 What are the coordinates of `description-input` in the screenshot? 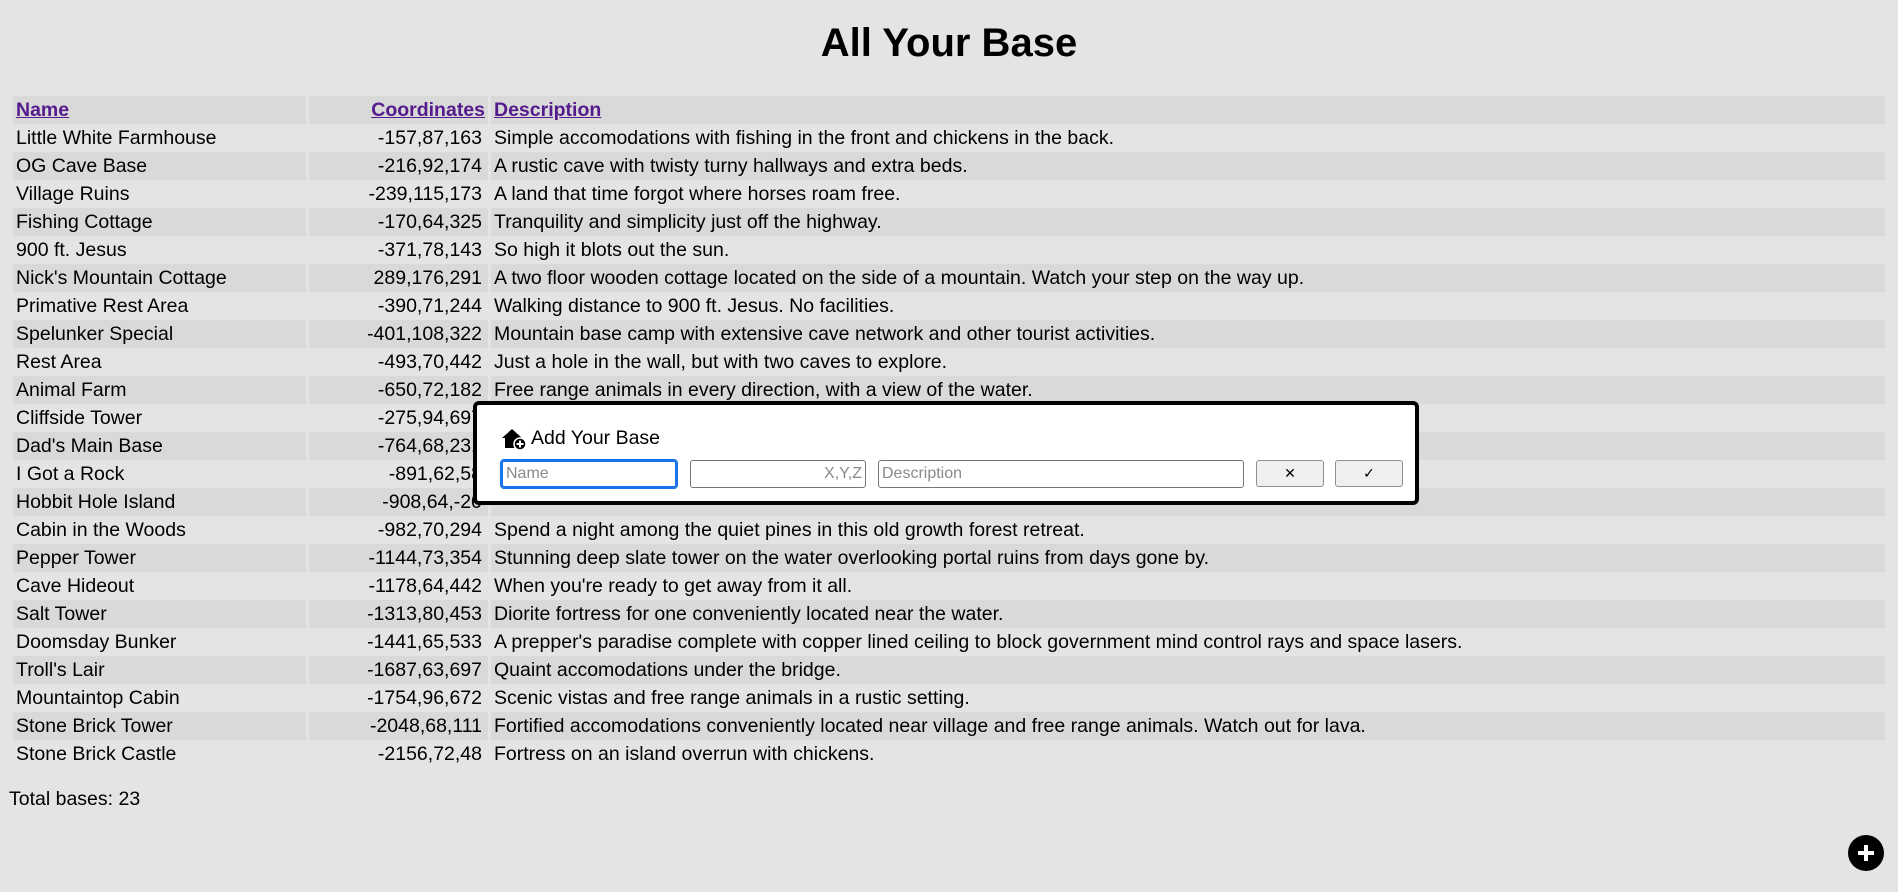 It's located at (1061, 474).